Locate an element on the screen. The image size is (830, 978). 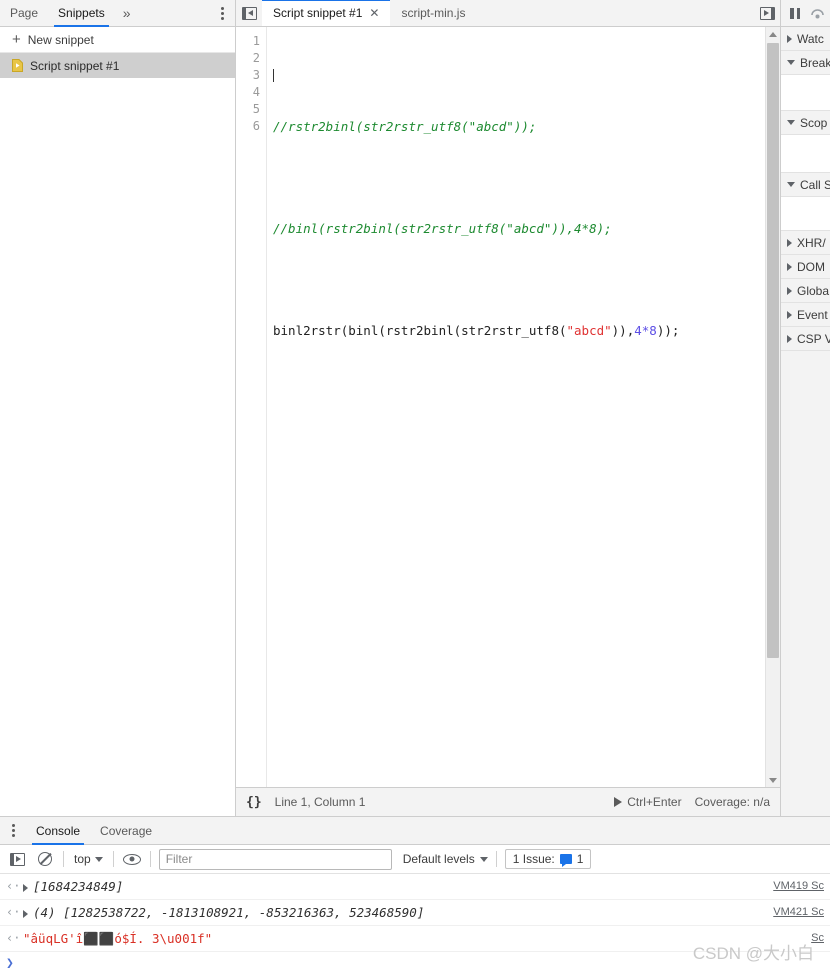
navigator-tabbar: Page Snippets » is located at coordinates (117, 13).